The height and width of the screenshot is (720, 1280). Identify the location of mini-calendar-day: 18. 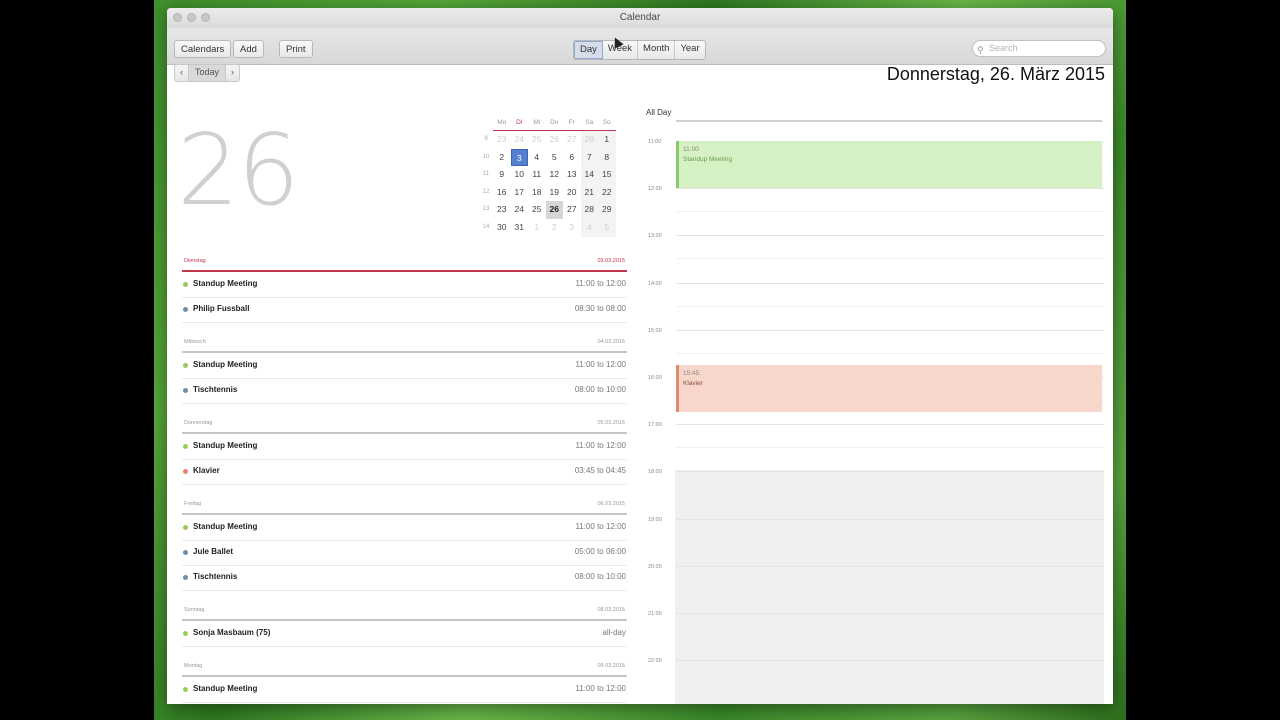
(537, 193).